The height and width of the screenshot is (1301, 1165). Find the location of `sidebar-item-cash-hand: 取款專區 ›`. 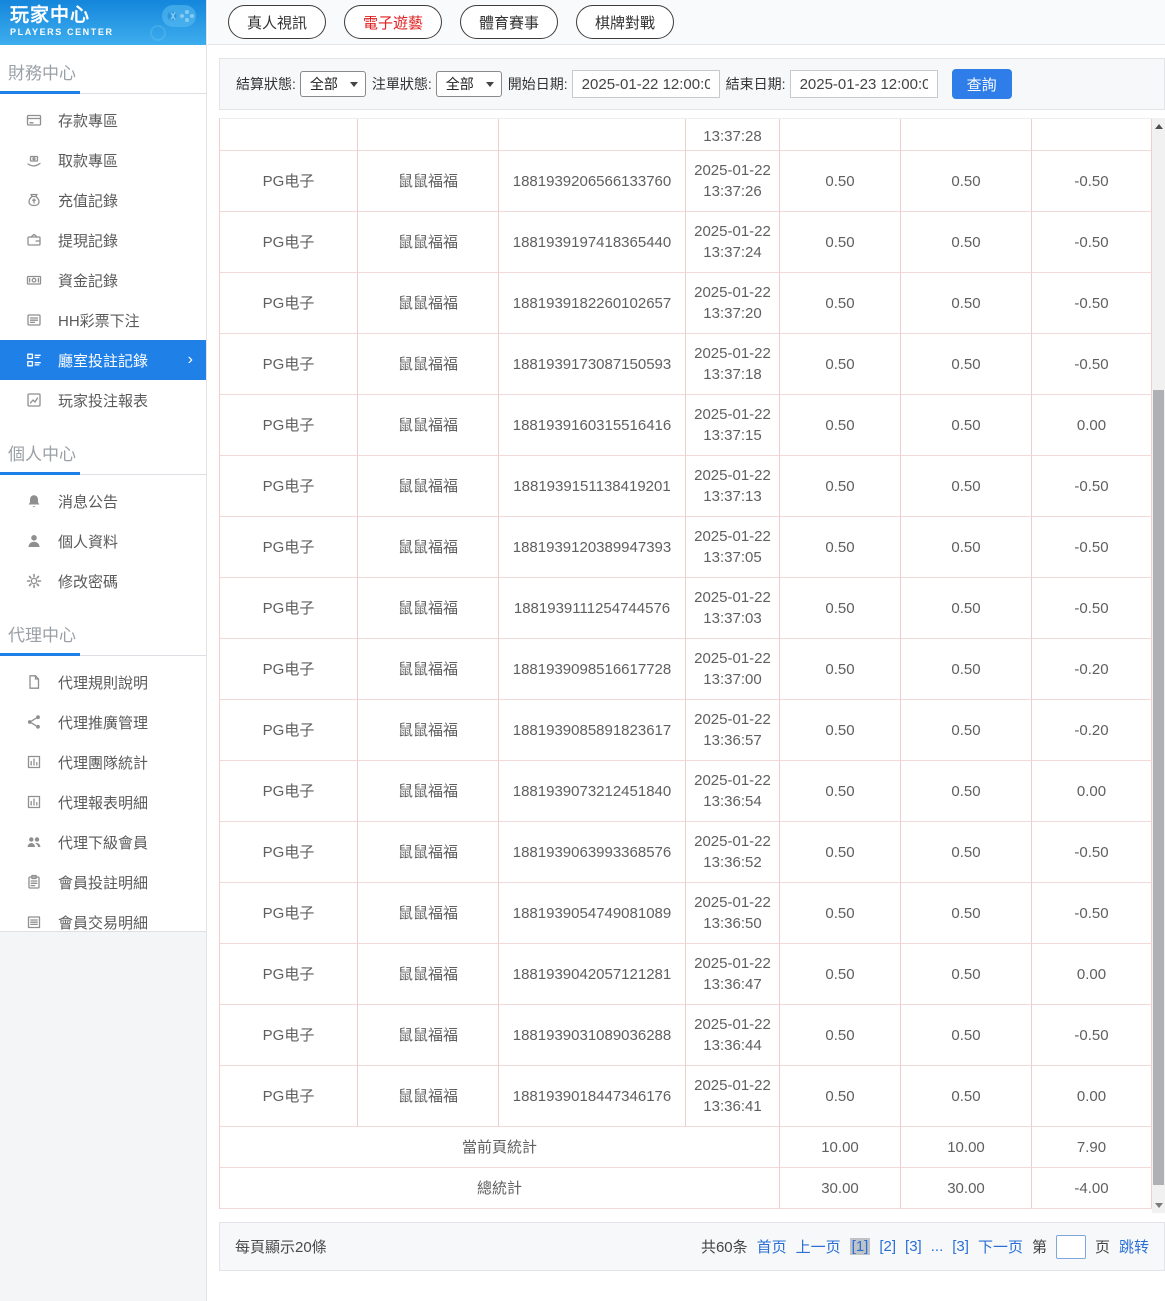

sidebar-item-cash-hand: 取款專區 › is located at coordinates (103, 160).